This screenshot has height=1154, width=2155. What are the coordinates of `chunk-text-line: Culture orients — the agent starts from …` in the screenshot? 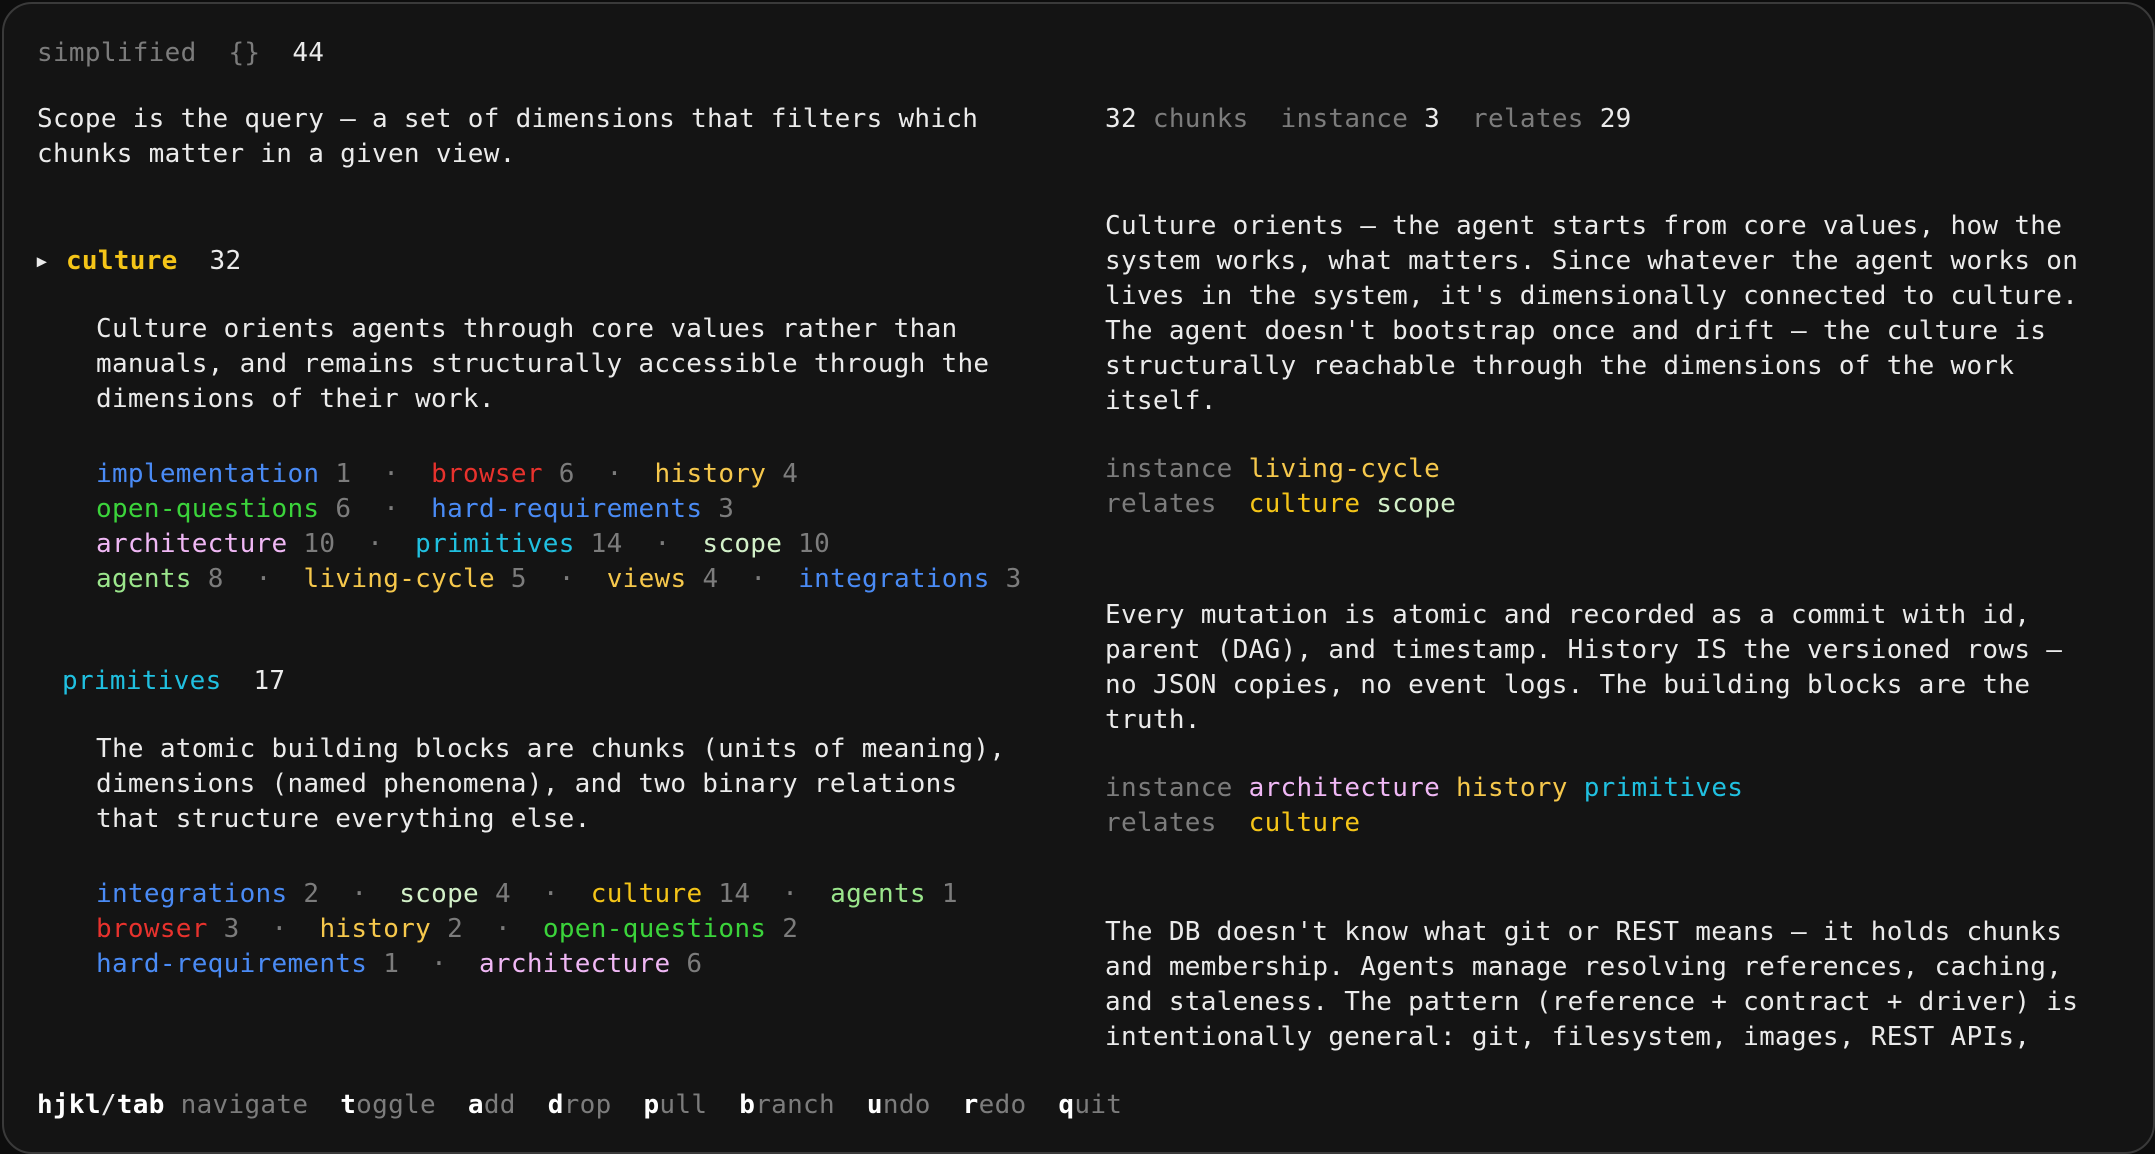 It's located at (1583, 226).